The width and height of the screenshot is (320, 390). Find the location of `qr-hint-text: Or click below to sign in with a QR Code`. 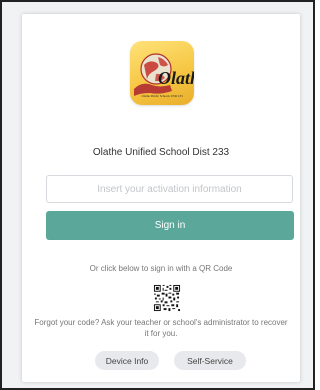

qr-hint-text: Or click below to sign in with a QR Code is located at coordinates (161, 268).